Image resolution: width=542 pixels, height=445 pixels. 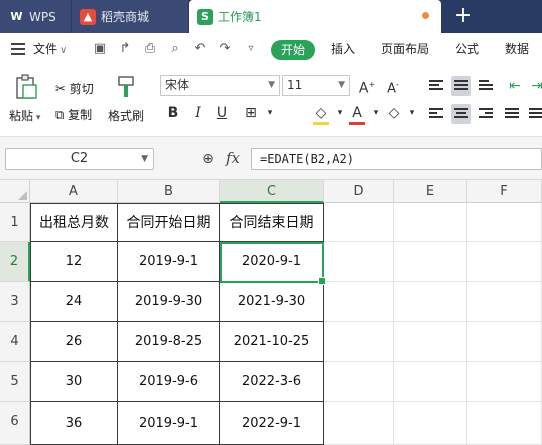 I want to click on cell-f3, so click(x=504, y=302).